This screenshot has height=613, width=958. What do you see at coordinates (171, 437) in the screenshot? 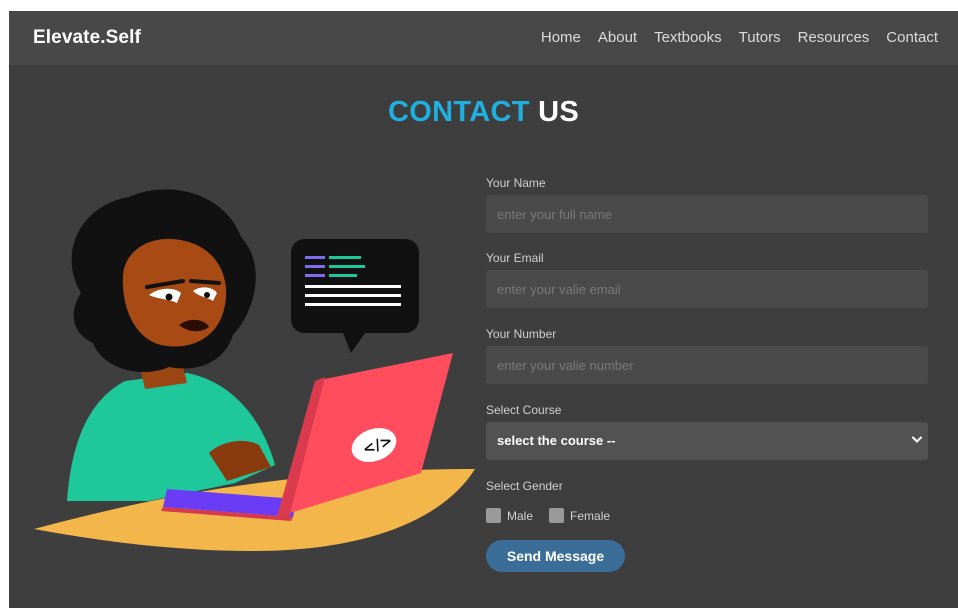
I see `shirt-shape` at bounding box center [171, 437].